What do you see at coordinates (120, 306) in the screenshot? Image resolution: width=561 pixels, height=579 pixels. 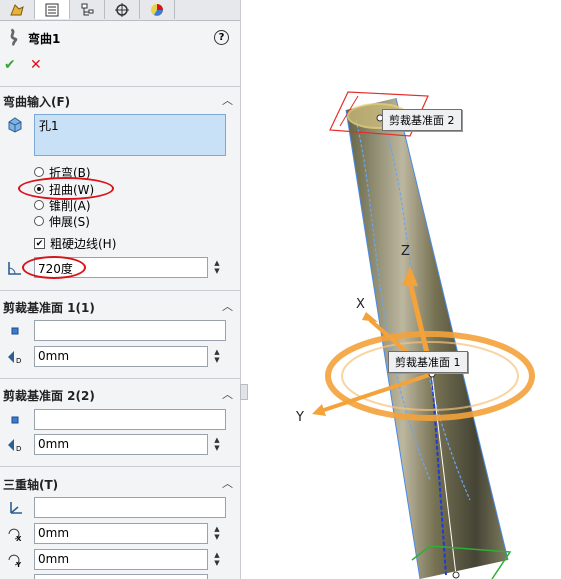 I see `trim-plane-1-header: 剪裁基准面 1(1) ︿` at bounding box center [120, 306].